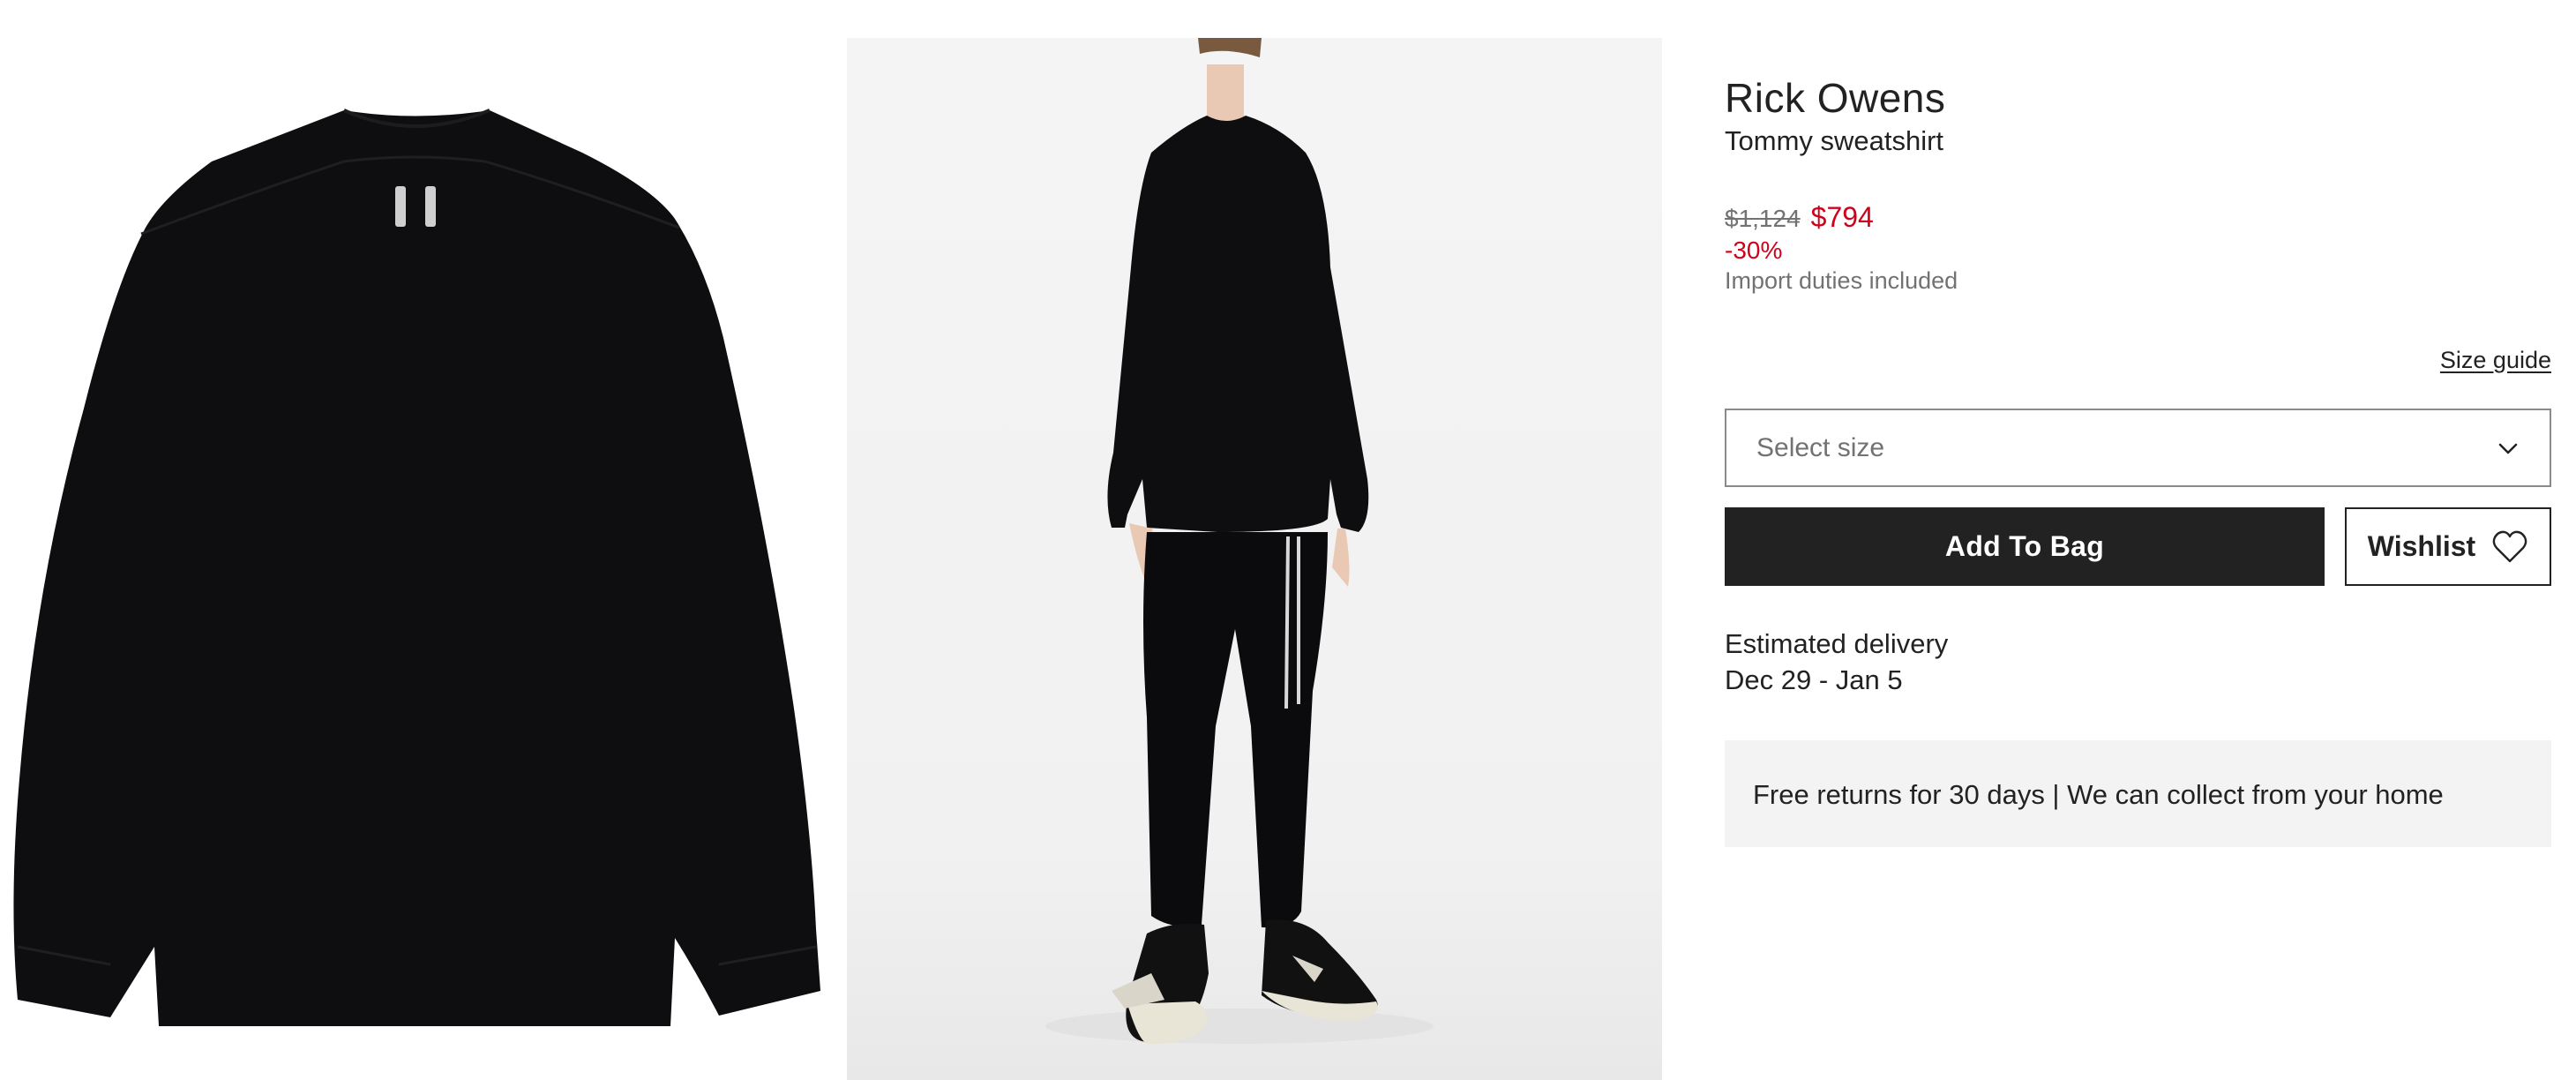 This screenshot has height=1080, width=2576. Describe the element at coordinates (1754, 250) in the screenshot. I see `discount-badge: -30%` at that location.